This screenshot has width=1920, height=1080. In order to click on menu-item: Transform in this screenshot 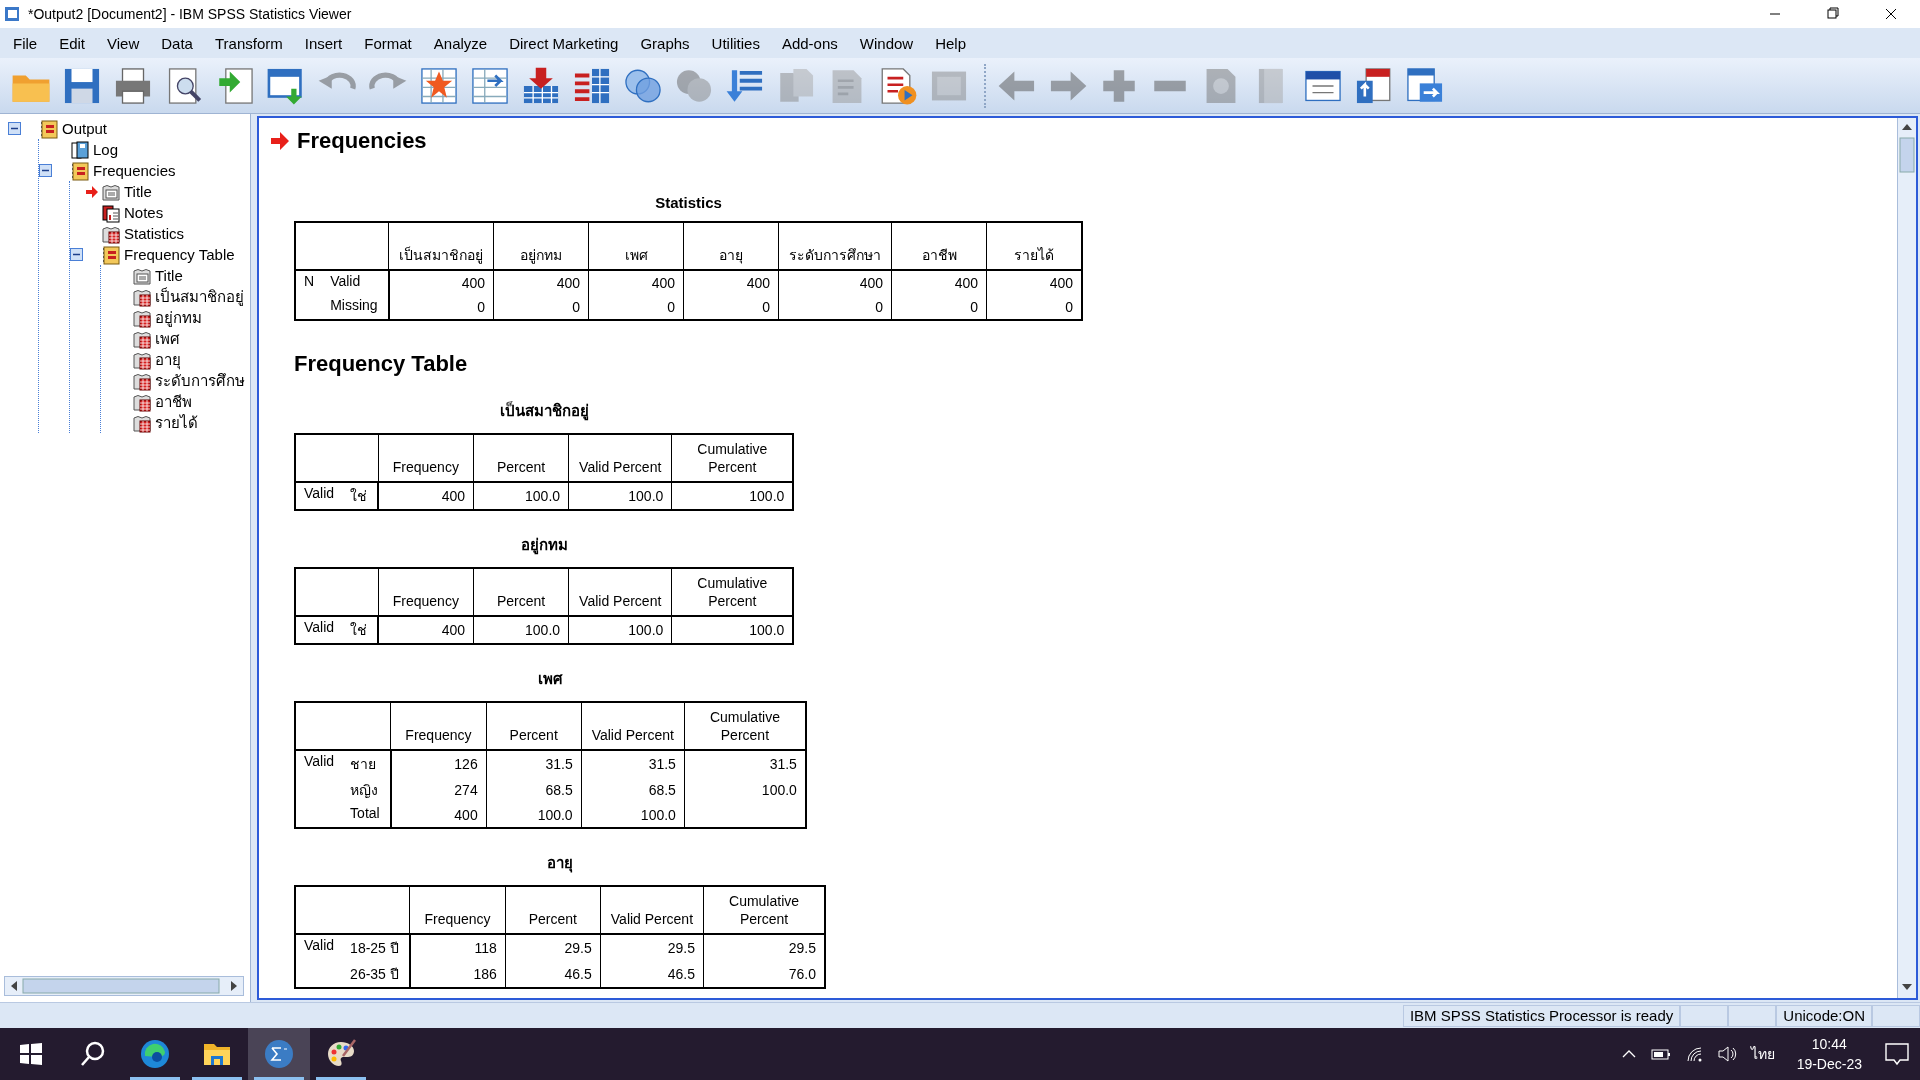, I will do `click(248, 43)`.